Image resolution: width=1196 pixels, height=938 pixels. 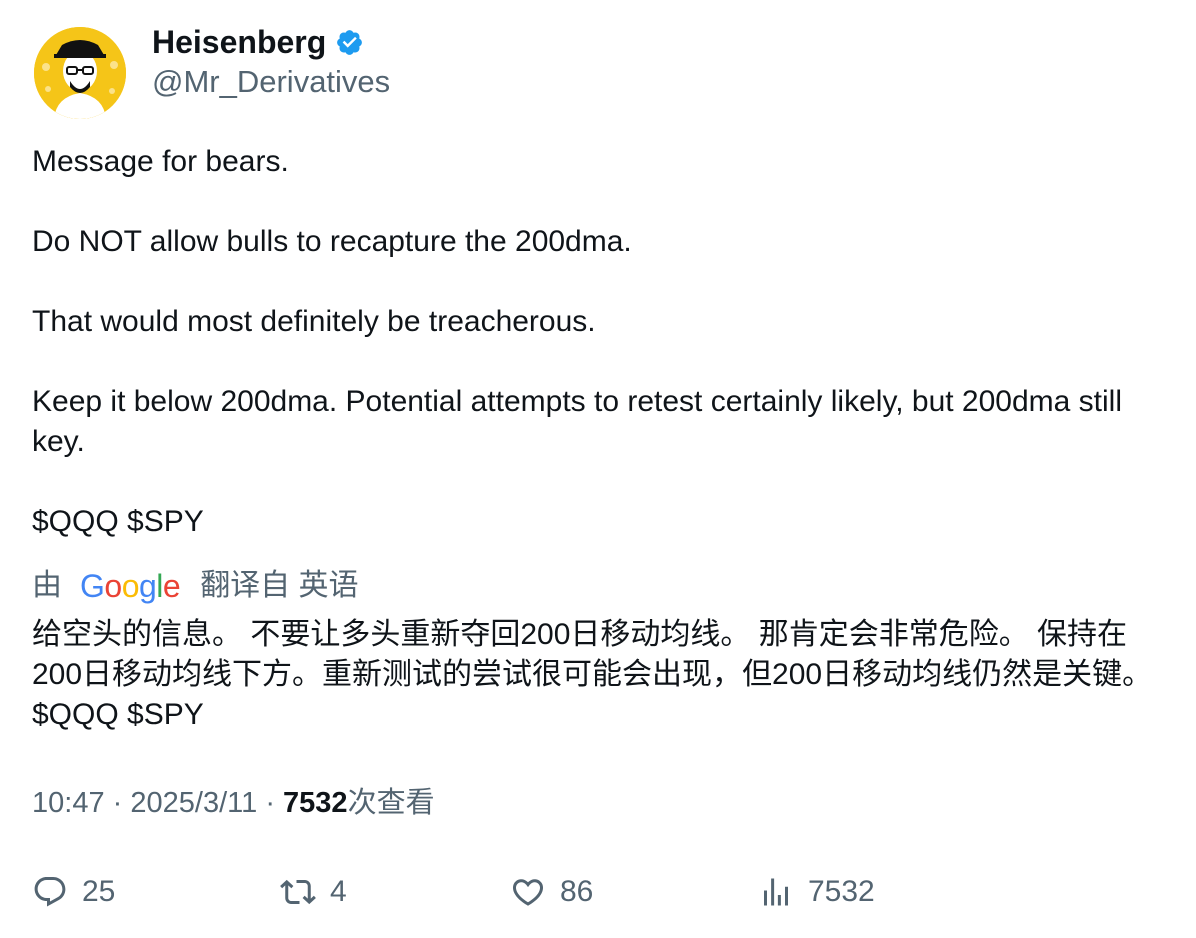 What do you see at coordinates (315, 803) in the screenshot?
I see `views-count: 7532` at bounding box center [315, 803].